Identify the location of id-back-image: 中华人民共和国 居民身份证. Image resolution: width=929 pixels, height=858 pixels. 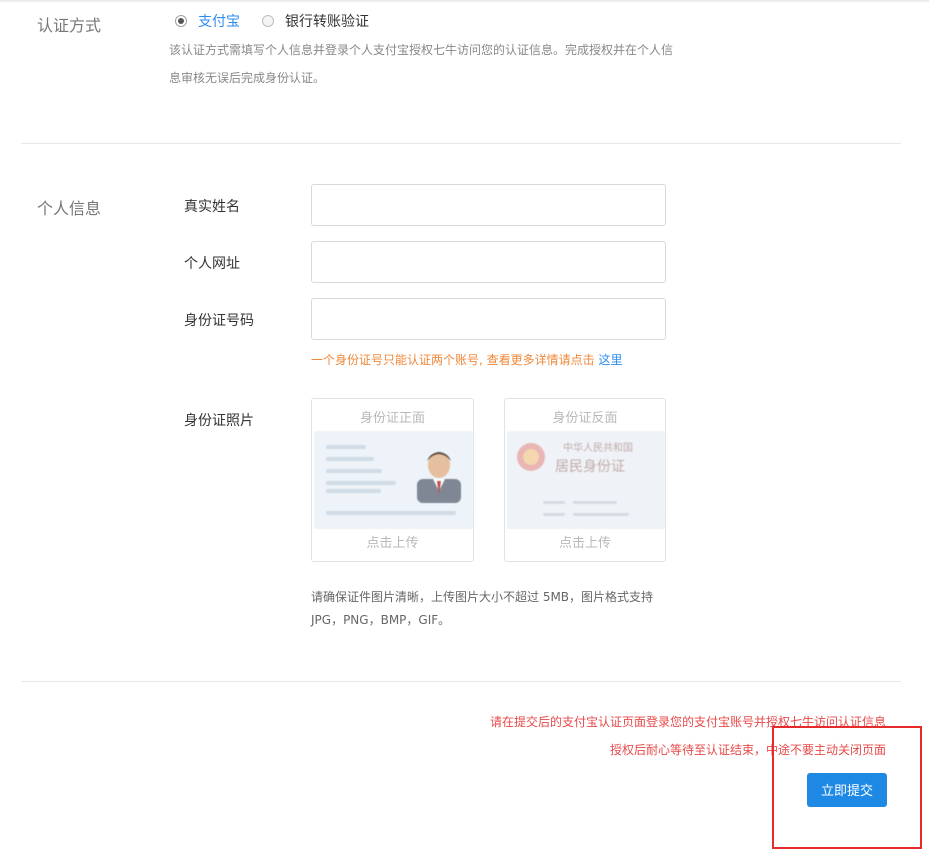
(586, 480).